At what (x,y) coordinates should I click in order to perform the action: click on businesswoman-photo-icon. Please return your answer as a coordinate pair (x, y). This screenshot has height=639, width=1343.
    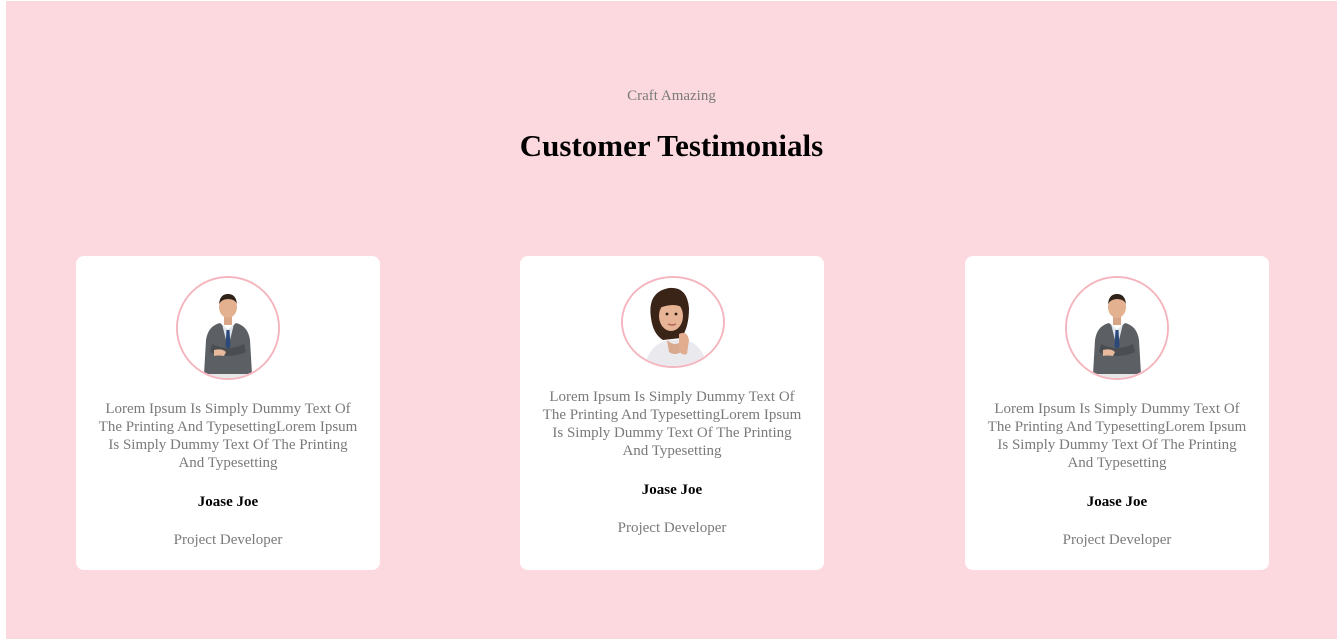
    Looking at the image, I should click on (673, 322).